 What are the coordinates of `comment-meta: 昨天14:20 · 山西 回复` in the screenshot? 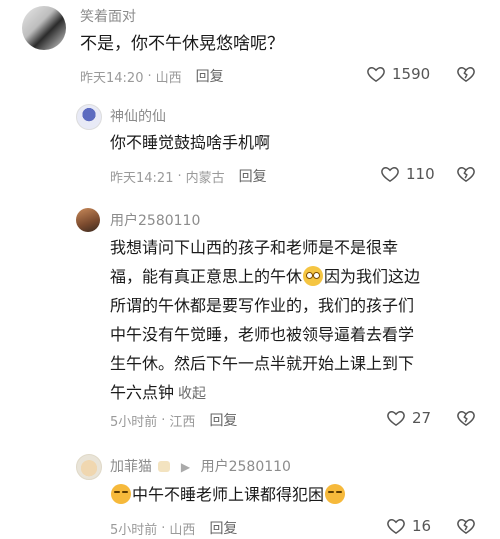 It's located at (152, 76).